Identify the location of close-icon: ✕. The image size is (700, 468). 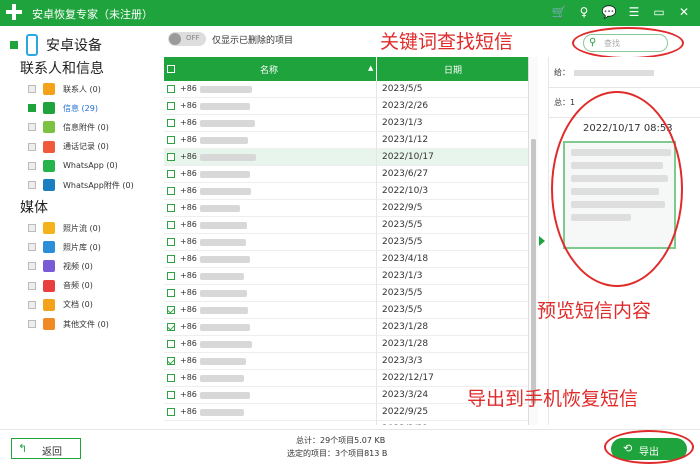
(684, 12).